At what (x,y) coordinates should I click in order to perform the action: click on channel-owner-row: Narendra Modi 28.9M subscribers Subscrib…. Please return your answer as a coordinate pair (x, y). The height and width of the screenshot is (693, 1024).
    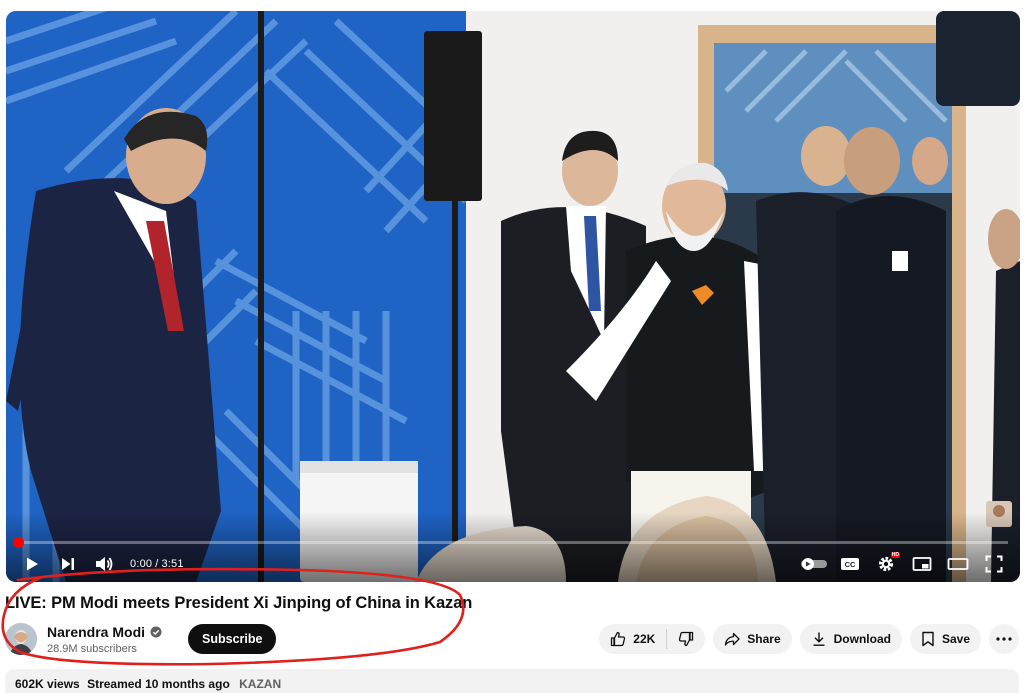
    Looking at the image, I should click on (141, 639).